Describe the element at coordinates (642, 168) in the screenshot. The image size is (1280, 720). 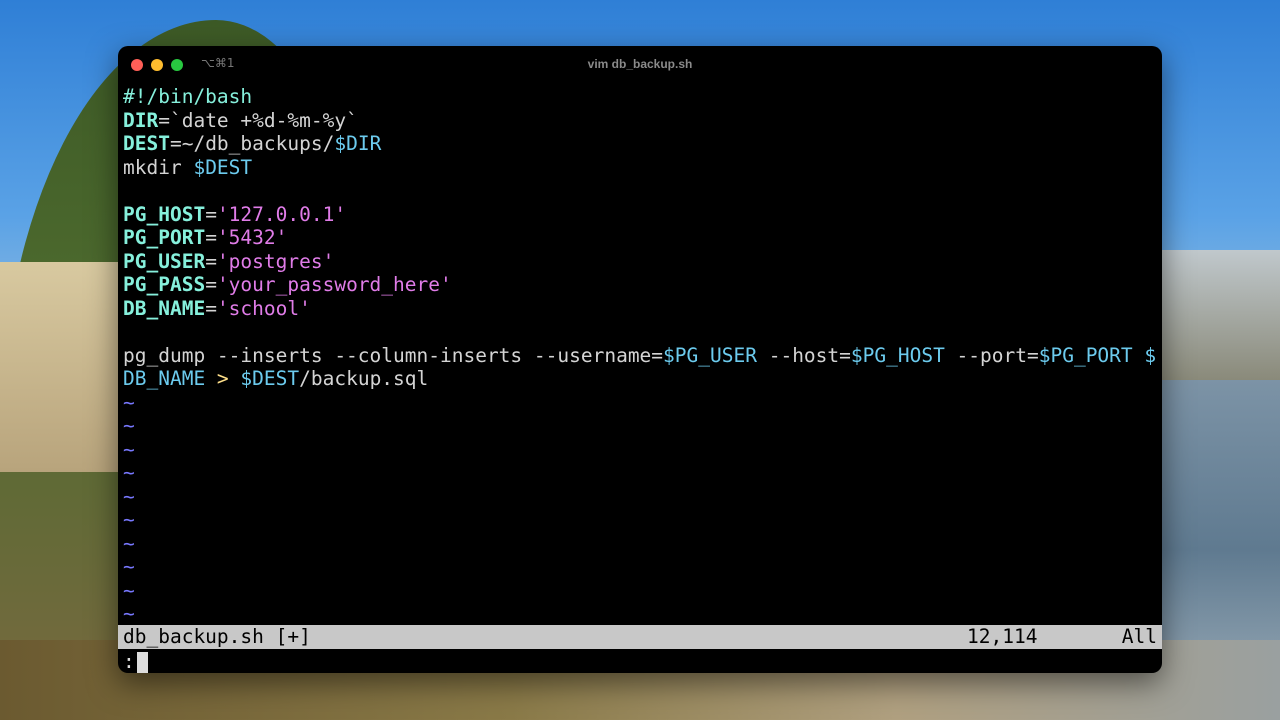
I see `code-line: mkdir $DEST` at that location.